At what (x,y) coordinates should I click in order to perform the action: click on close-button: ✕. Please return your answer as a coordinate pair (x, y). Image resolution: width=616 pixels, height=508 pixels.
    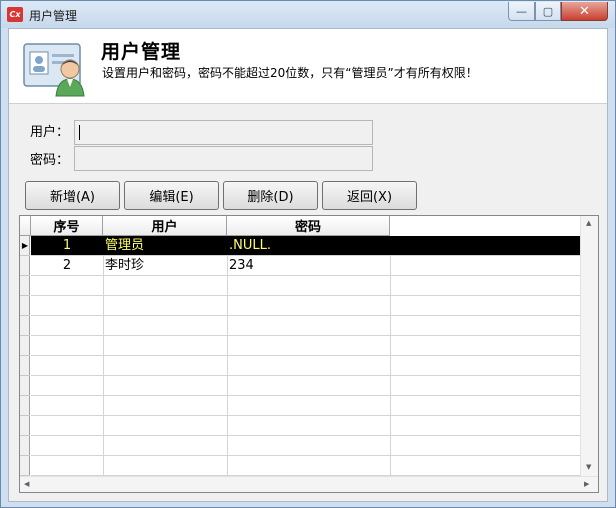
    Looking at the image, I should click on (584, 11).